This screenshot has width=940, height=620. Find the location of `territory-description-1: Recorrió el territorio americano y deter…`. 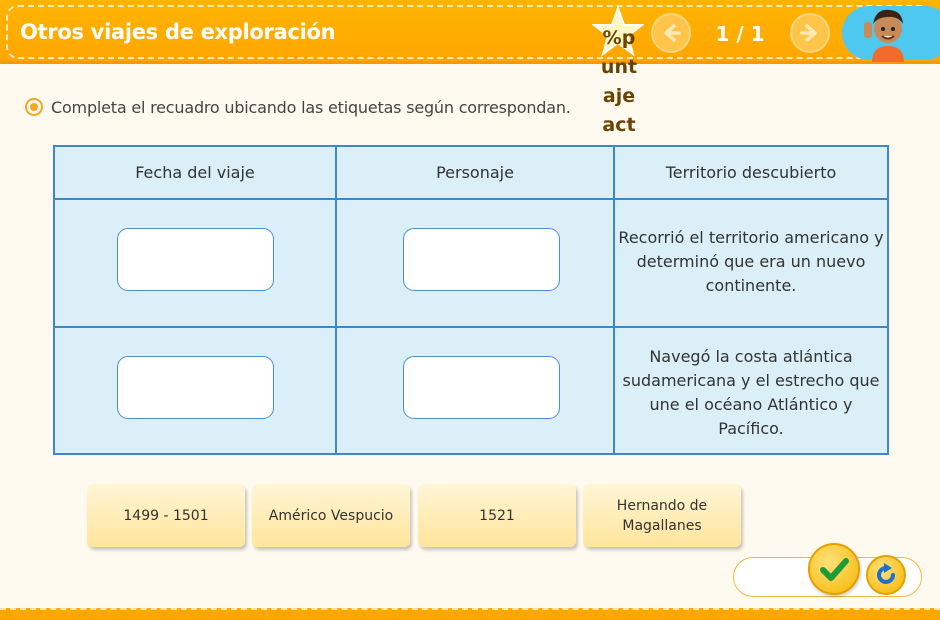

territory-description-1: Recorrió el territorio americano y deter… is located at coordinates (751, 261).